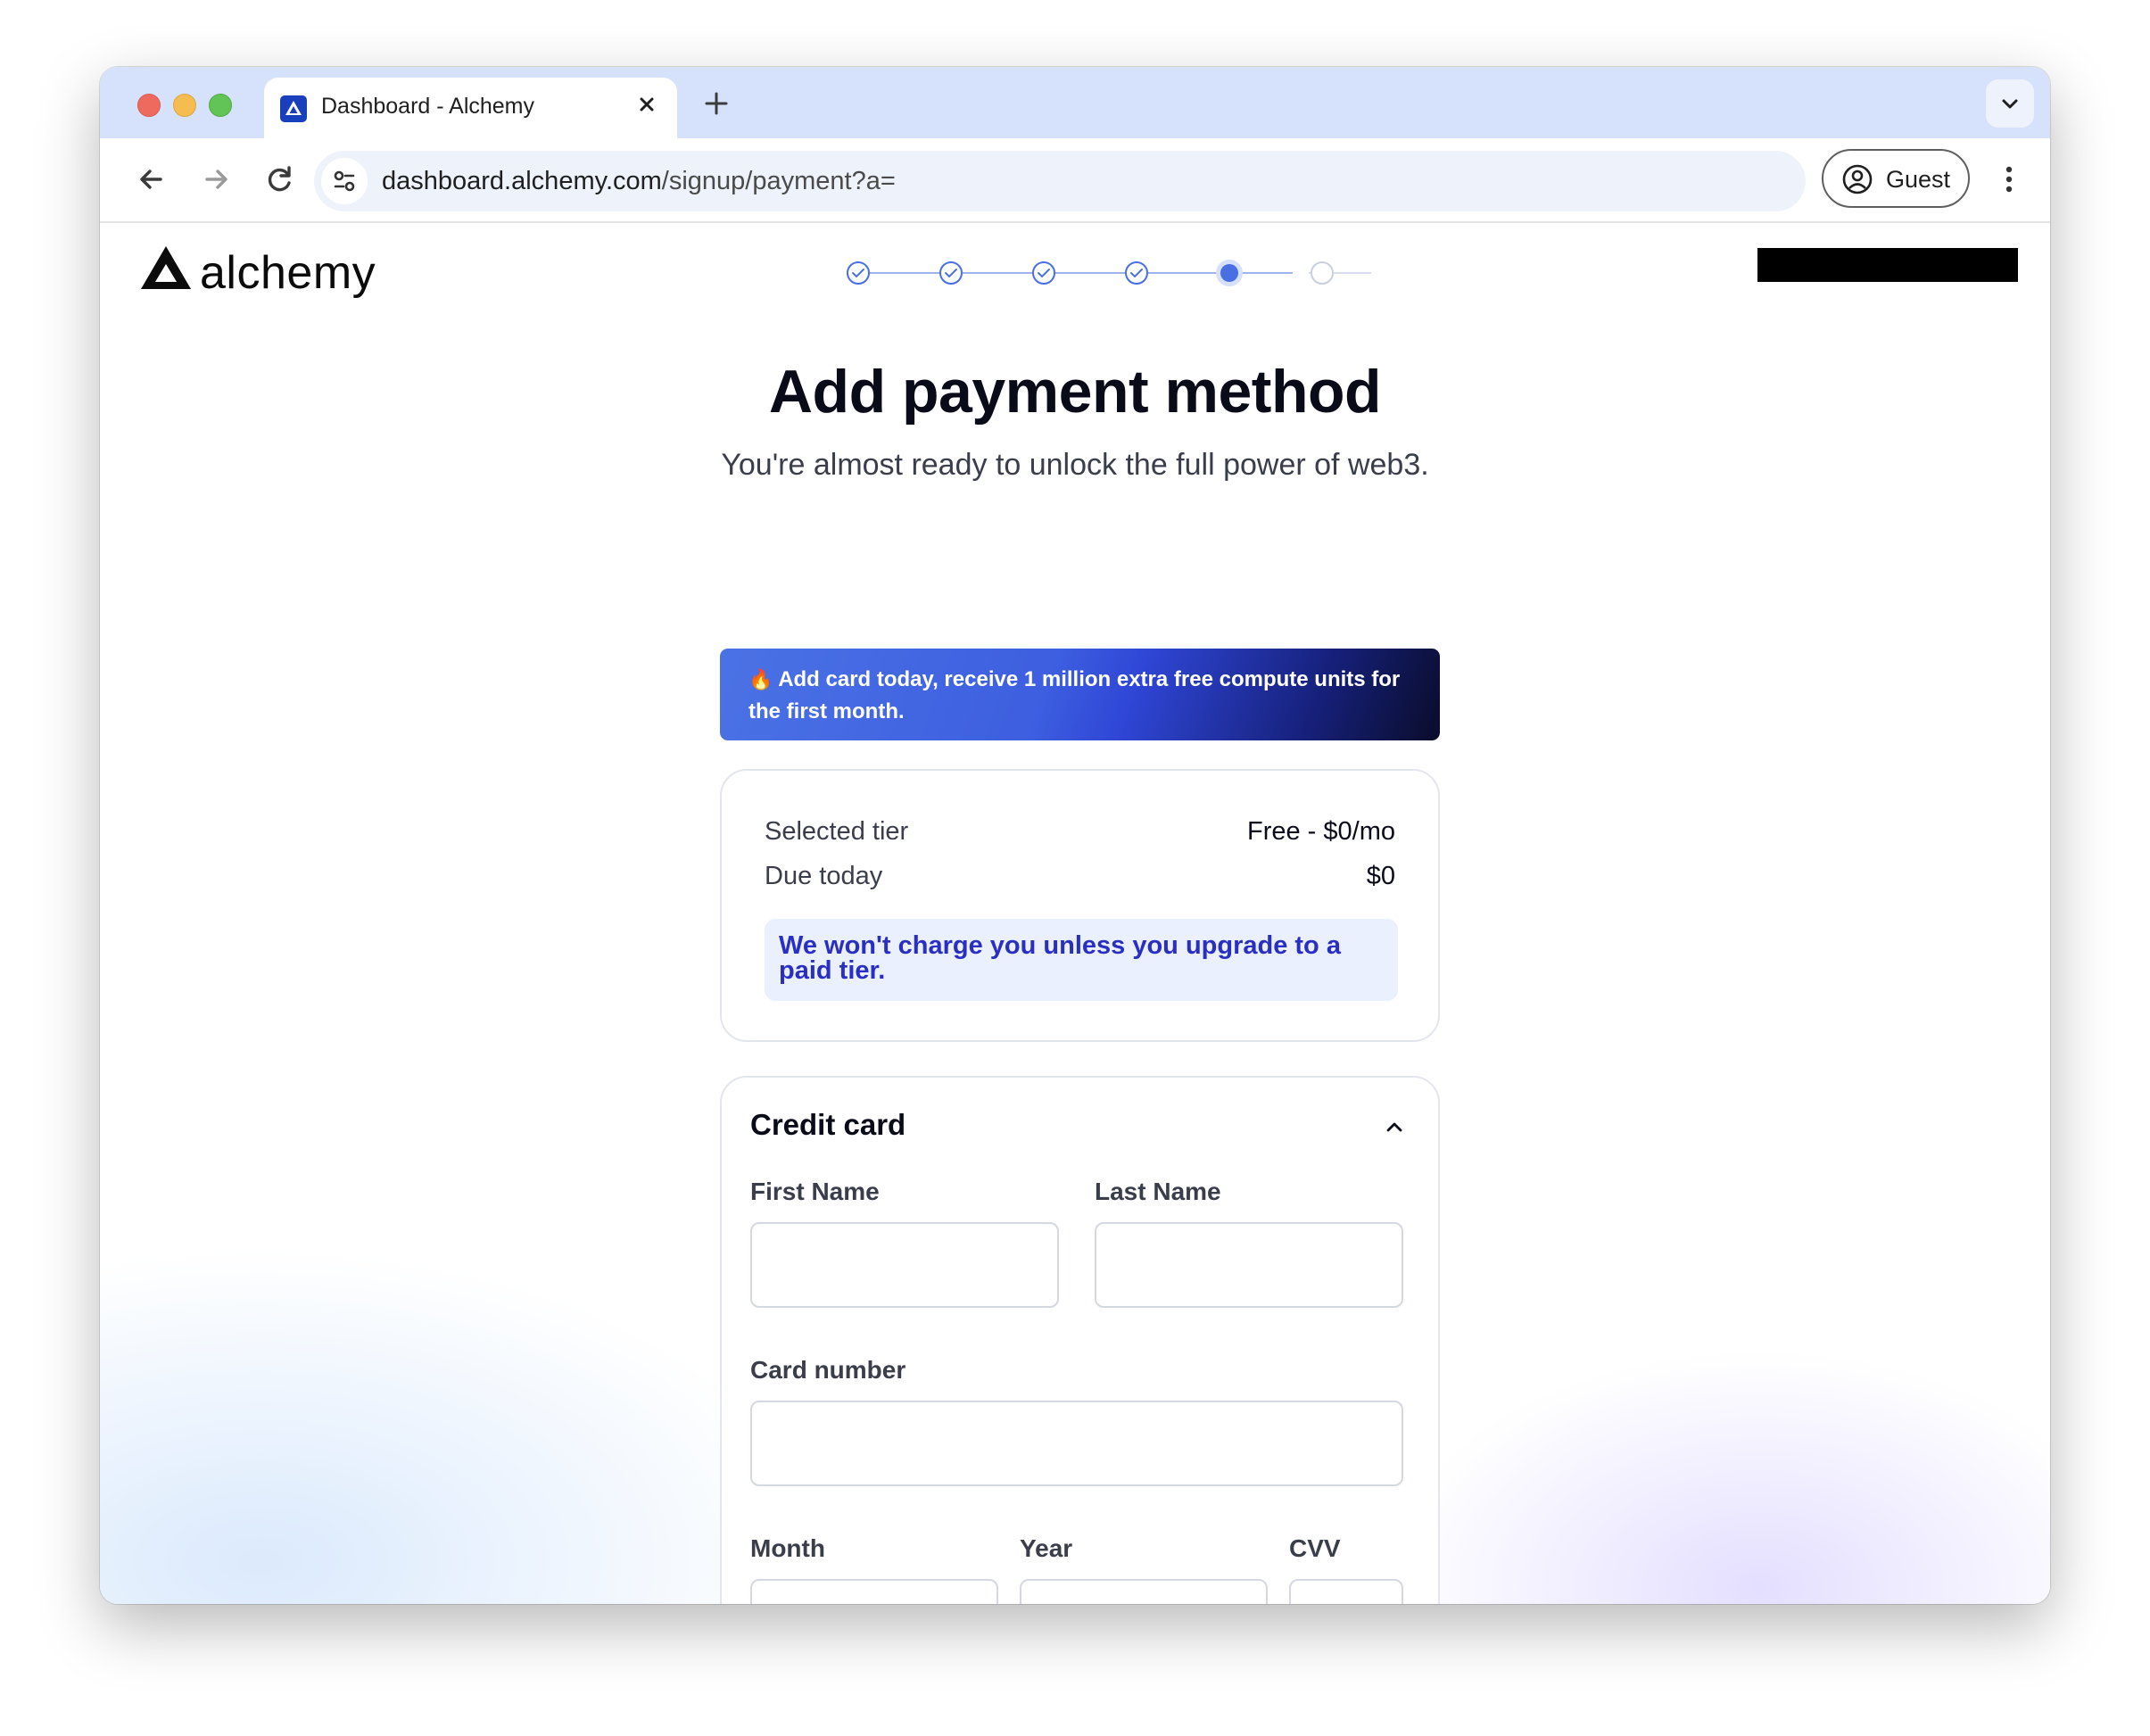 Image resolution: width=2150 pixels, height=1736 pixels. I want to click on tab-close-icon, so click(647, 104).